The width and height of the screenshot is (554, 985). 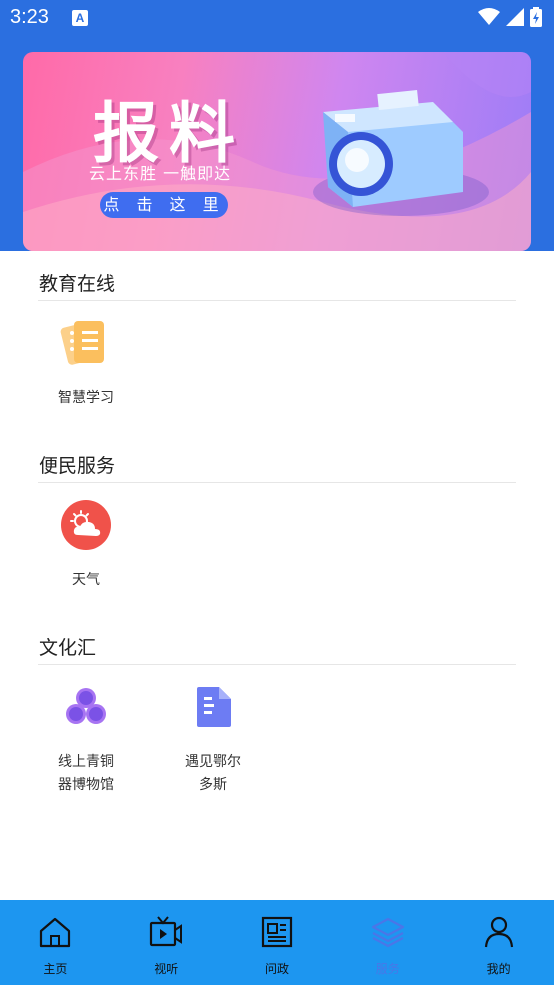 What do you see at coordinates (166, 931) in the screenshot?
I see `tv-icon` at bounding box center [166, 931].